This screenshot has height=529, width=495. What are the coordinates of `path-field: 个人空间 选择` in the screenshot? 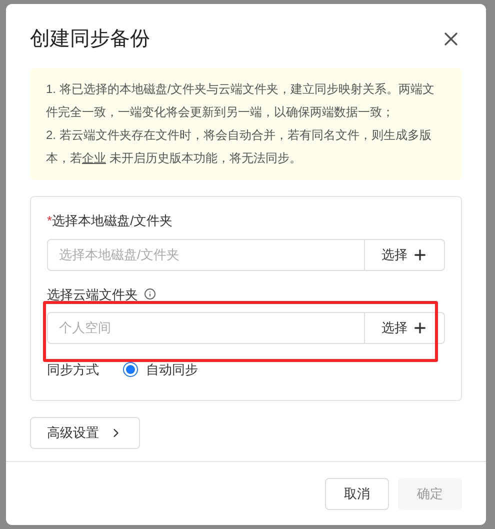 It's located at (246, 328).